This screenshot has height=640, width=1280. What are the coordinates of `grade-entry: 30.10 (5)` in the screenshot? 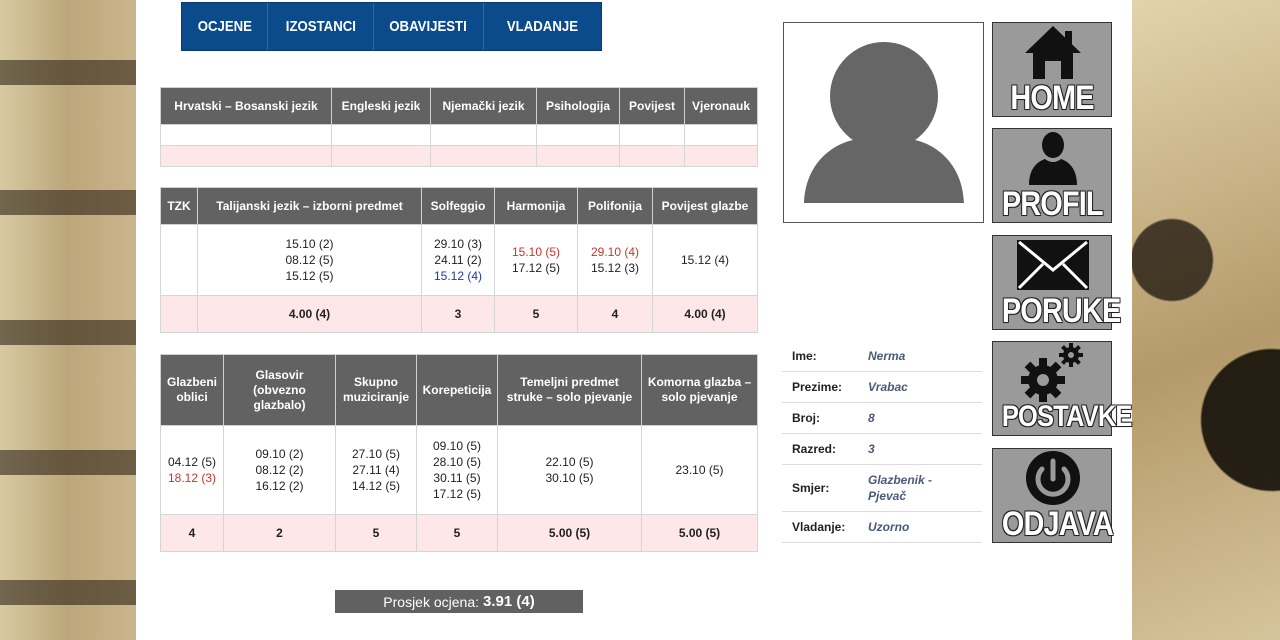 It's located at (569, 478).